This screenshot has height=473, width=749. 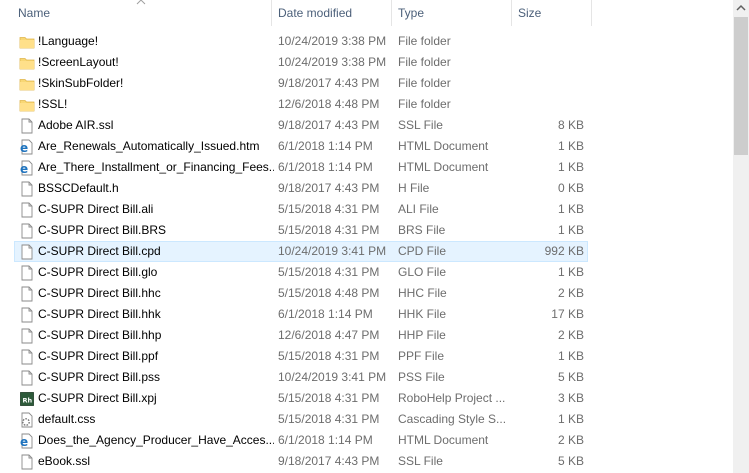 I want to click on css-icon, so click(x=27, y=420).